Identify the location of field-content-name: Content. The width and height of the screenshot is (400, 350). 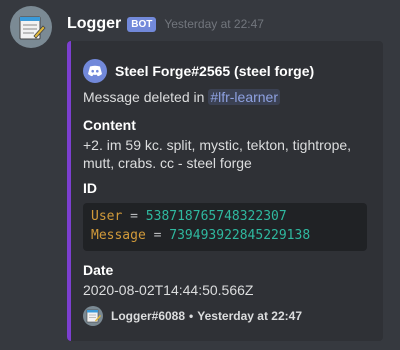
(109, 125).